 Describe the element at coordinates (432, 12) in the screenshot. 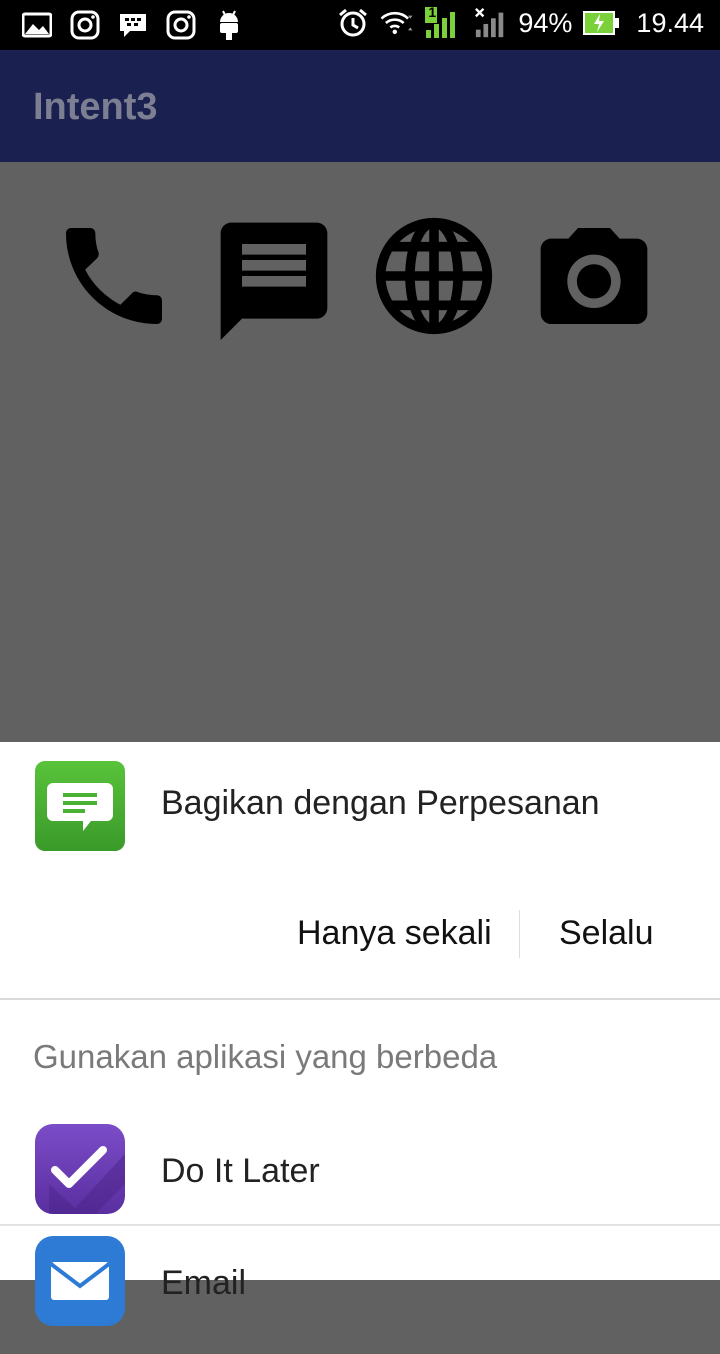

I see `signal-badge: 1` at that location.